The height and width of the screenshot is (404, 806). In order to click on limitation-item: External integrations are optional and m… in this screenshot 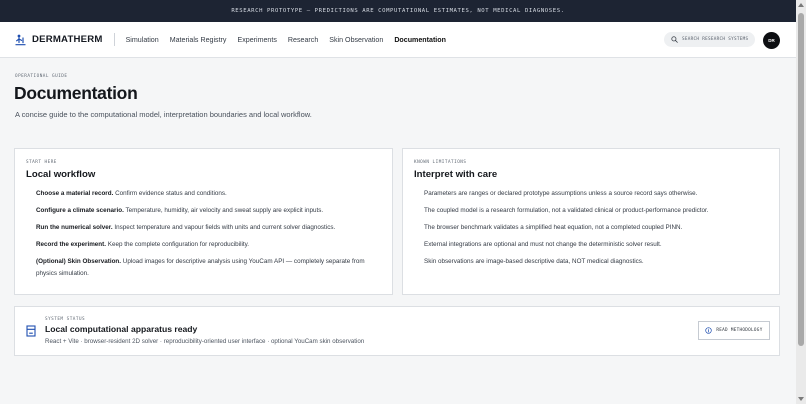, I will do `click(543, 245)`.